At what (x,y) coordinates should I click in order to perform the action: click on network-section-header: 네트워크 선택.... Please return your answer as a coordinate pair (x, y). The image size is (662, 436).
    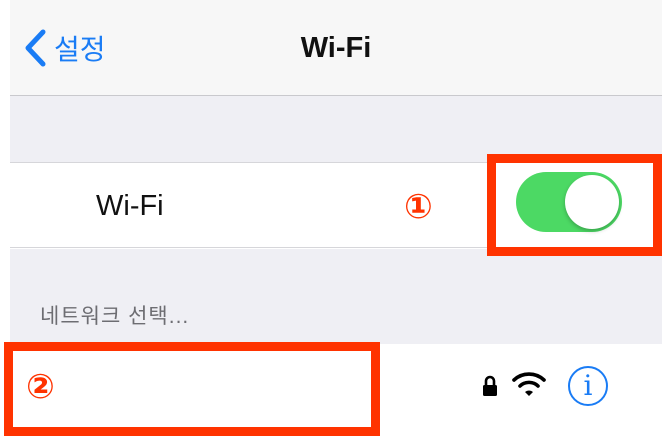
    Looking at the image, I should click on (115, 316).